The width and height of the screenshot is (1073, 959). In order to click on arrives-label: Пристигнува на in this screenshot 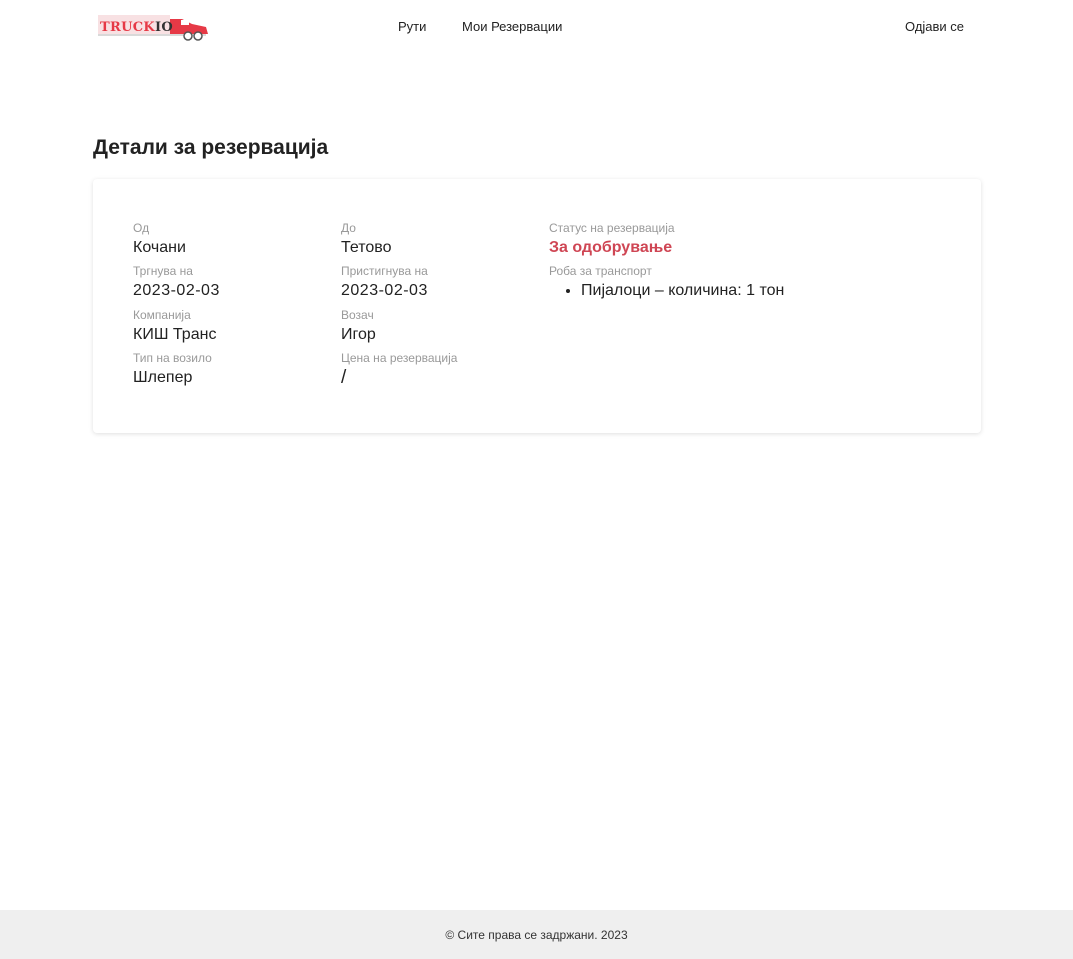, I will do `click(384, 271)`.